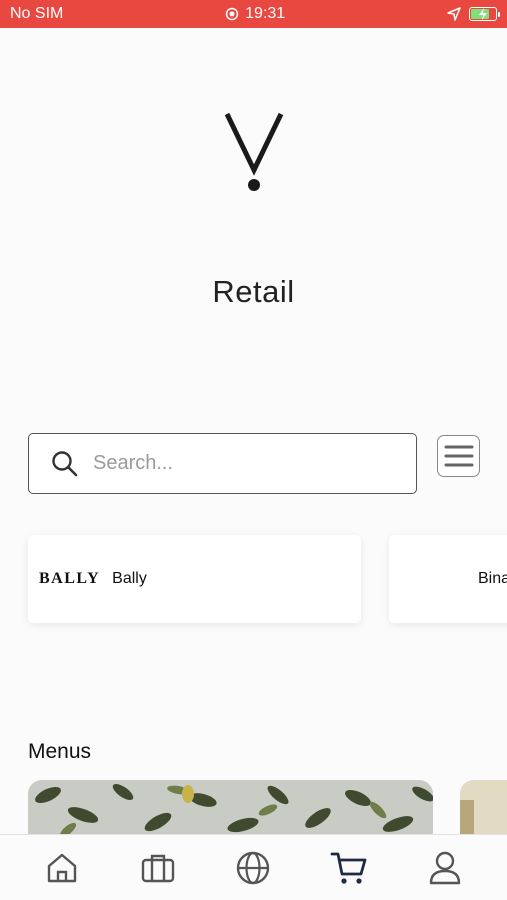  I want to click on menu-button, so click(458, 456).